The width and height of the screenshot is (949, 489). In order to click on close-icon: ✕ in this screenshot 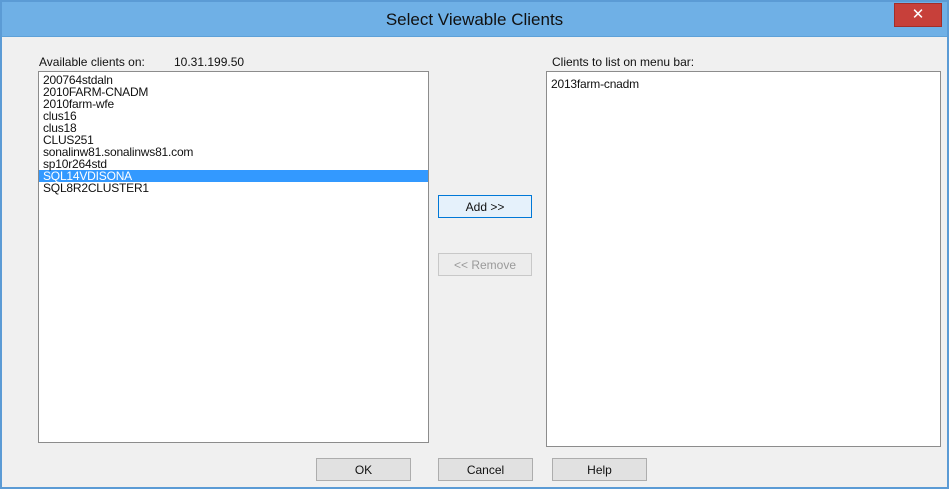, I will do `click(918, 14)`.